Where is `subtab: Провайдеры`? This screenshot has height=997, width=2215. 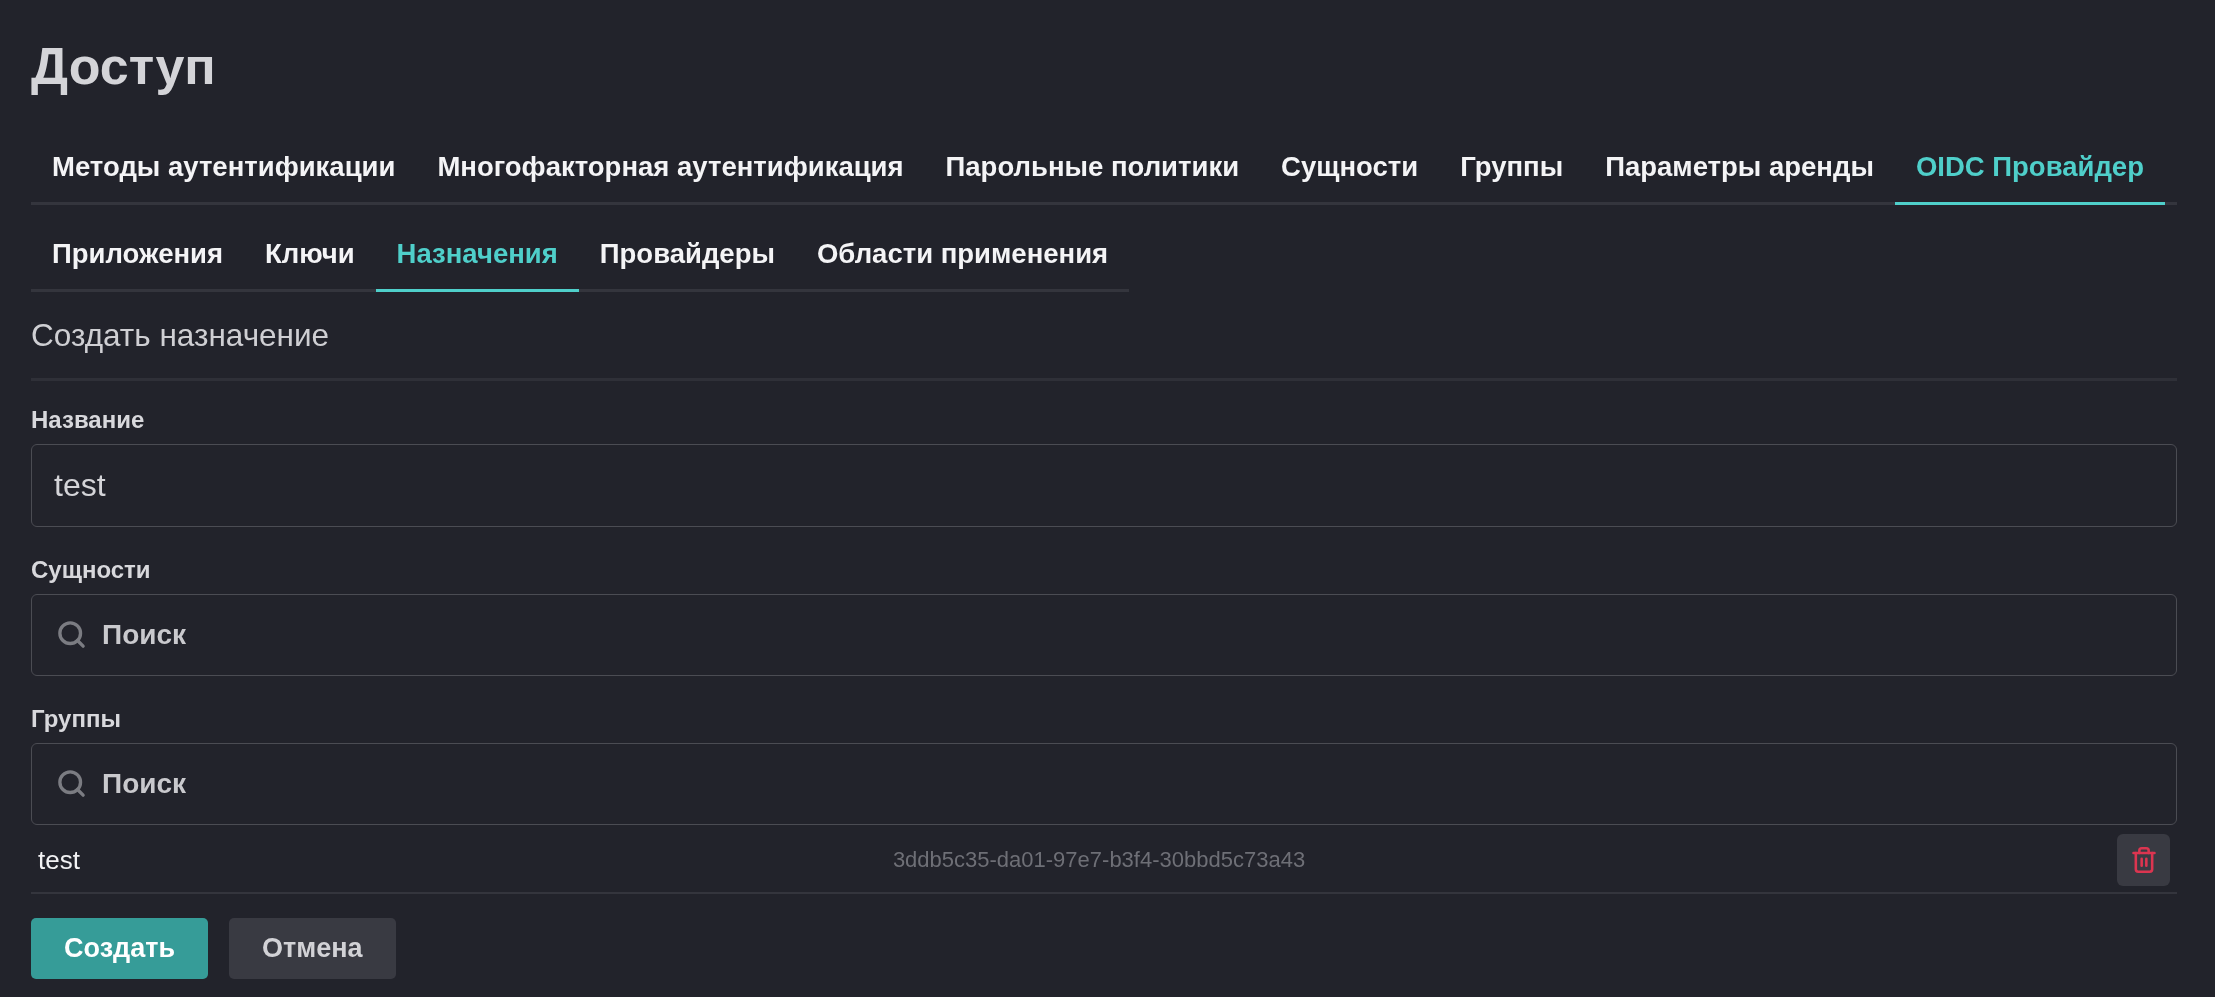
subtab: Провайдеры is located at coordinates (687, 254).